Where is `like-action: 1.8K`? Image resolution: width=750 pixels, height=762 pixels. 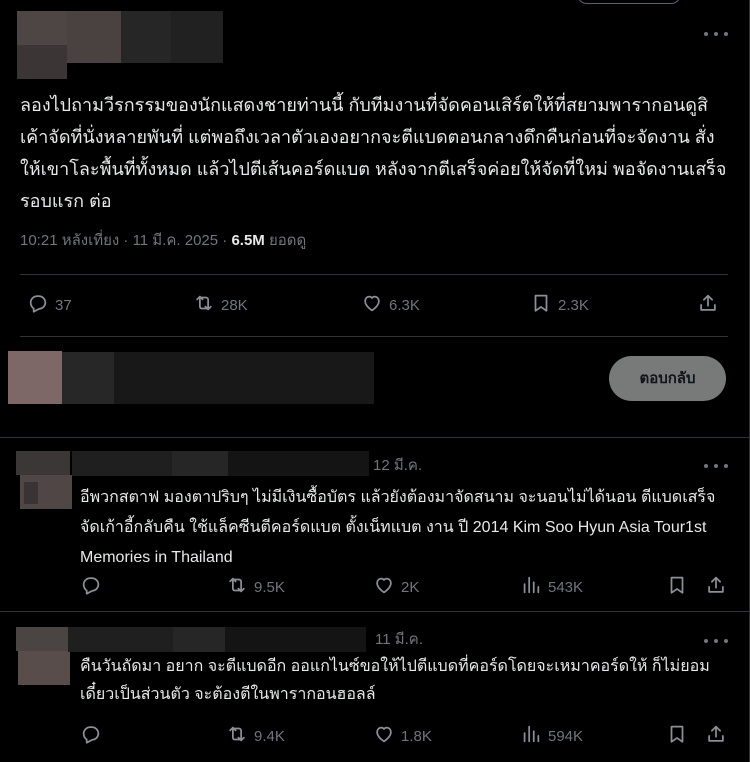
like-action: 1.8K is located at coordinates (402, 736).